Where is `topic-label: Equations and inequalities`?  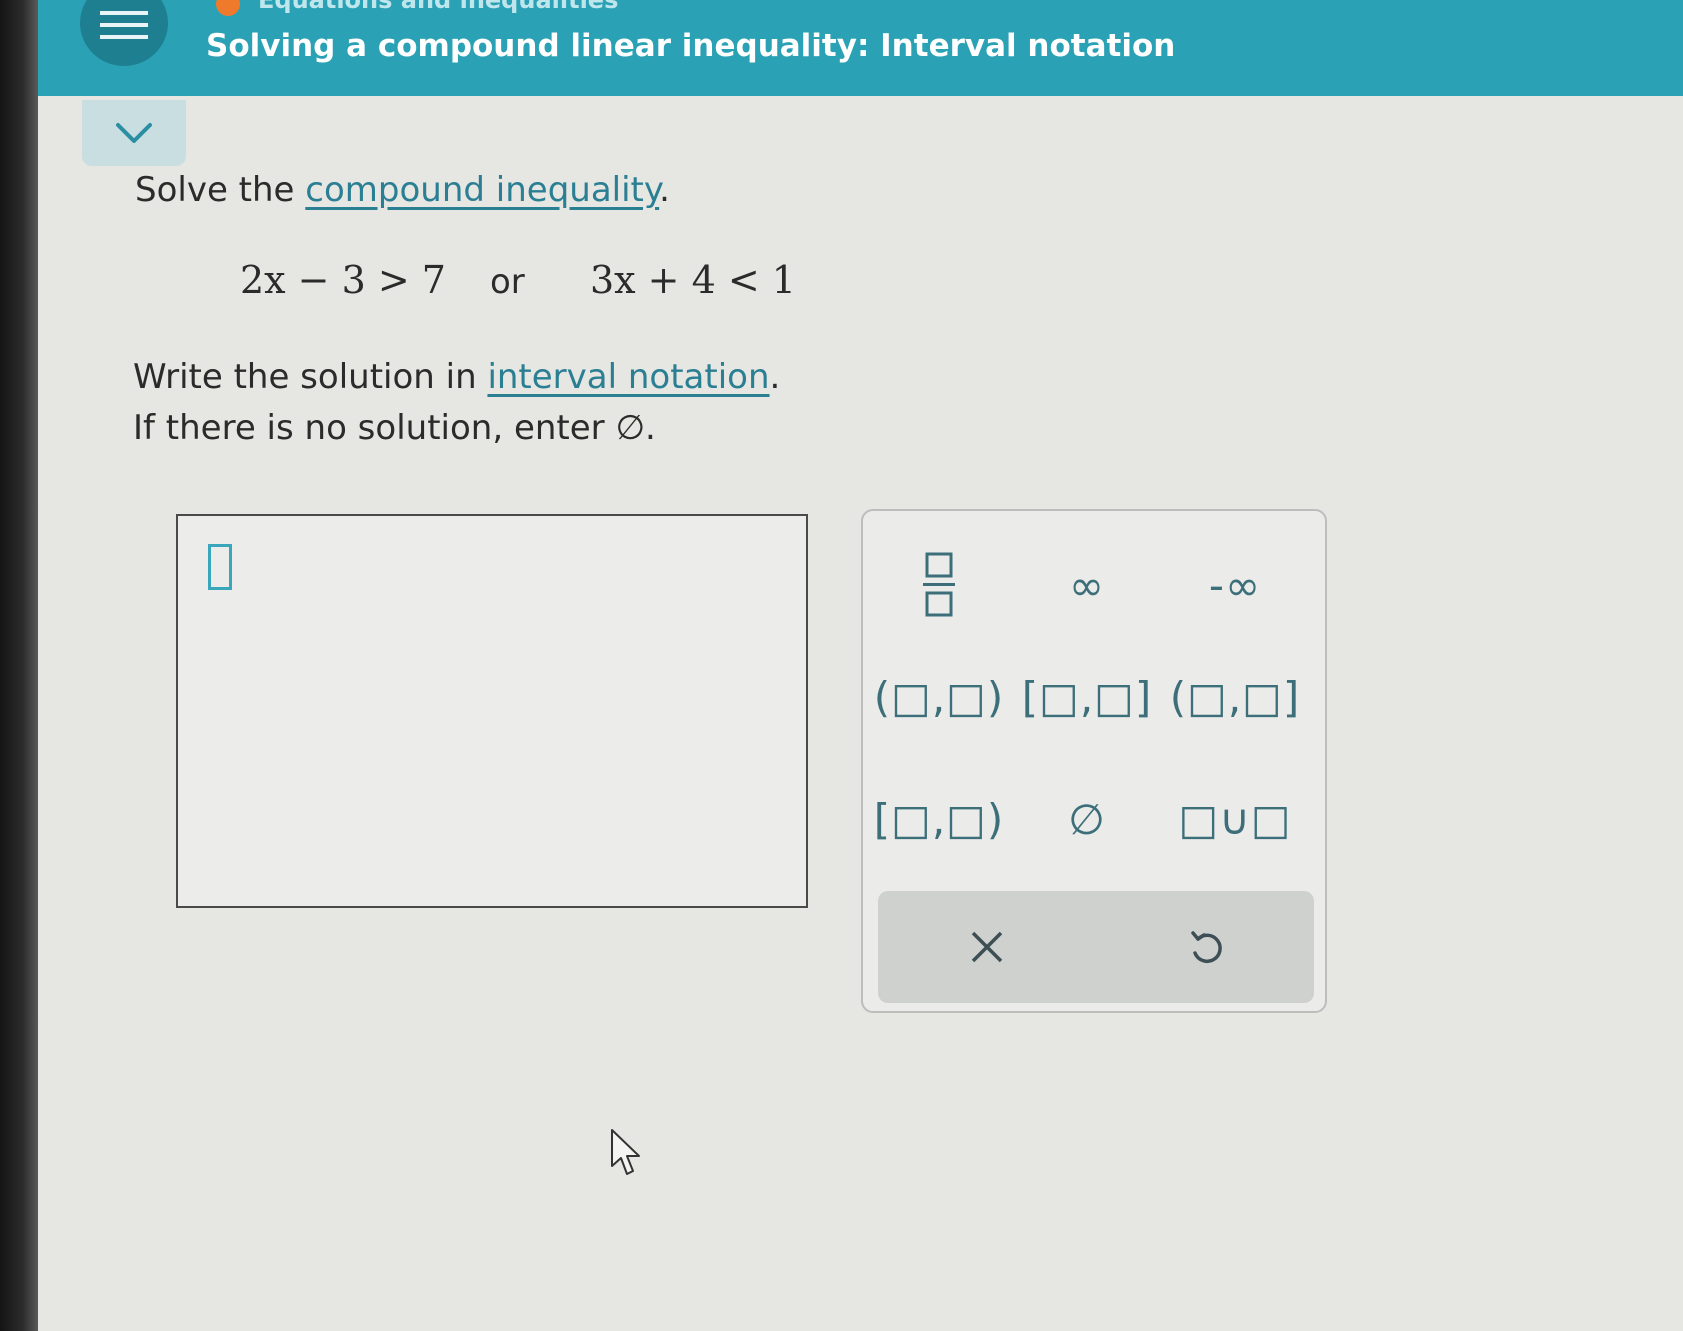
topic-label: Equations and inequalities is located at coordinates (438, 7).